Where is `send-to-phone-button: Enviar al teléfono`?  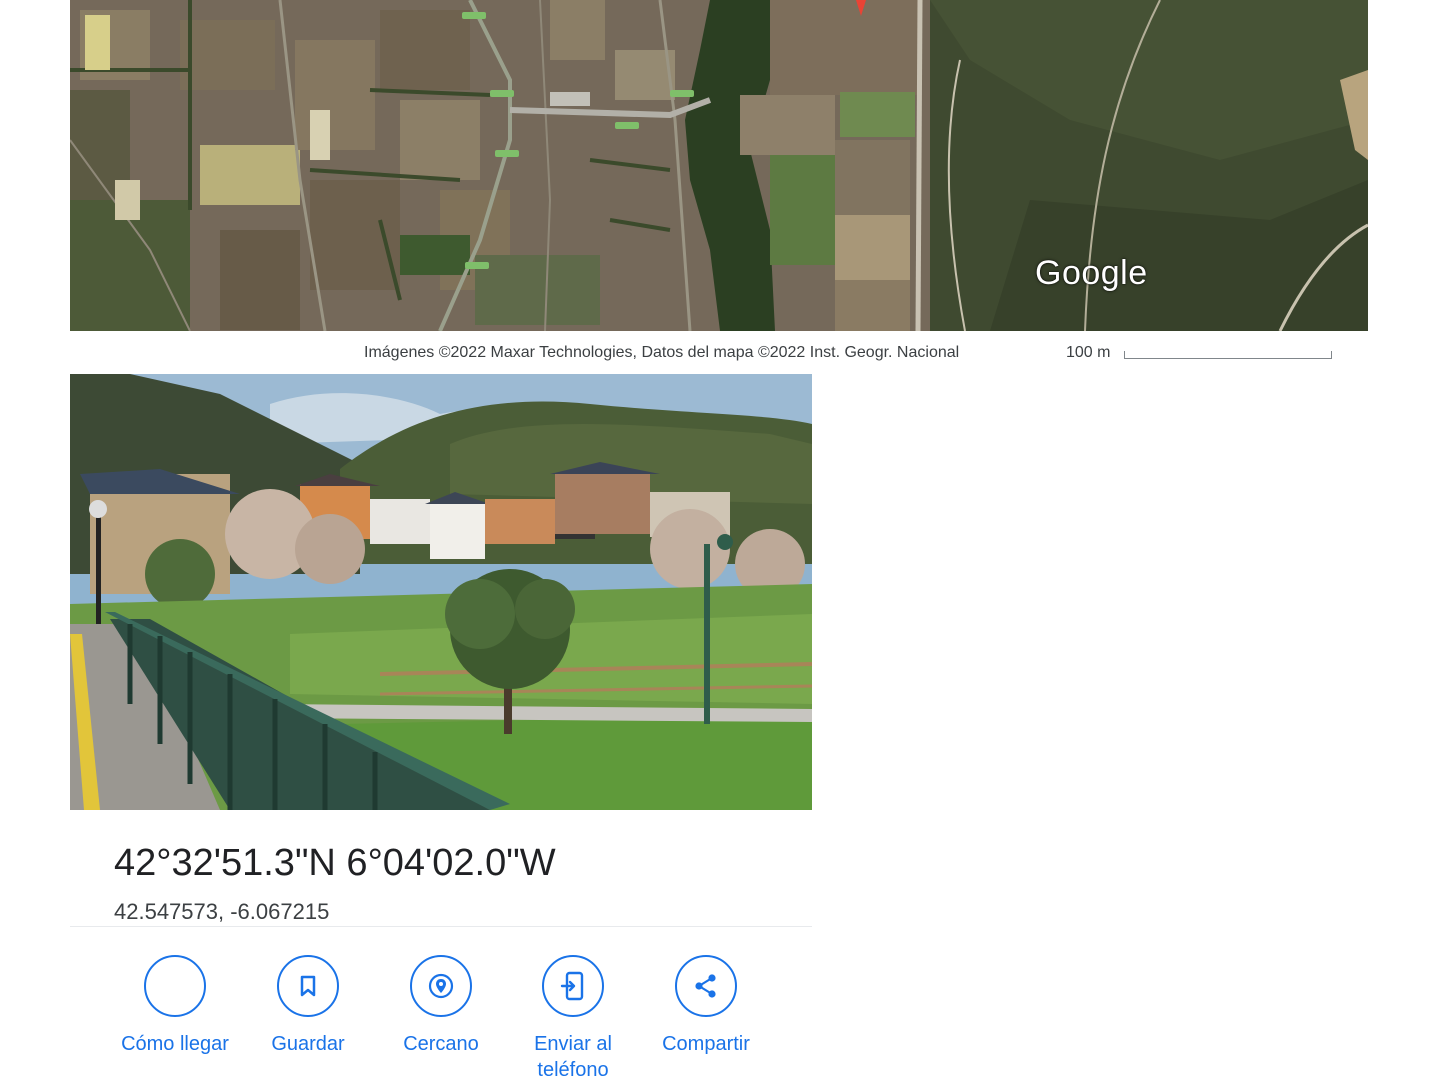
send-to-phone-button: Enviar al teléfono is located at coordinates (573, 1019).